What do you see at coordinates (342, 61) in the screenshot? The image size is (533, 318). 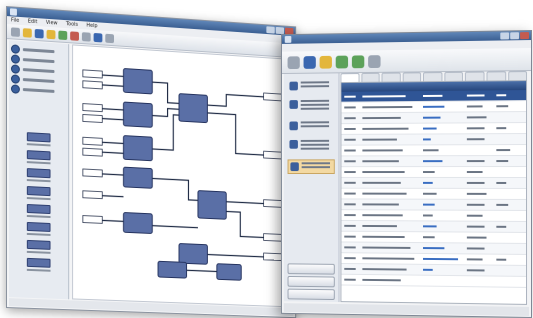 I see `play-icon` at bounding box center [342, 61].